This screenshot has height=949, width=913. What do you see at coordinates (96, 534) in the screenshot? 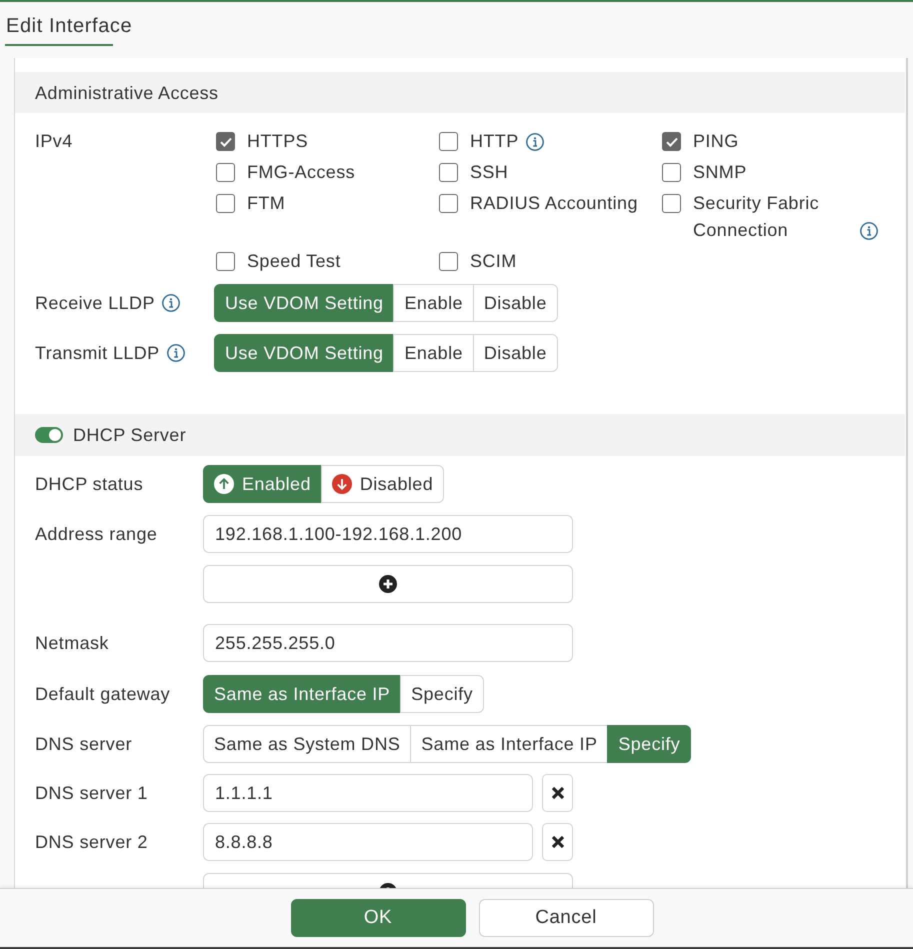
I see `field-label: Address range` at bounding box center [96, 534].